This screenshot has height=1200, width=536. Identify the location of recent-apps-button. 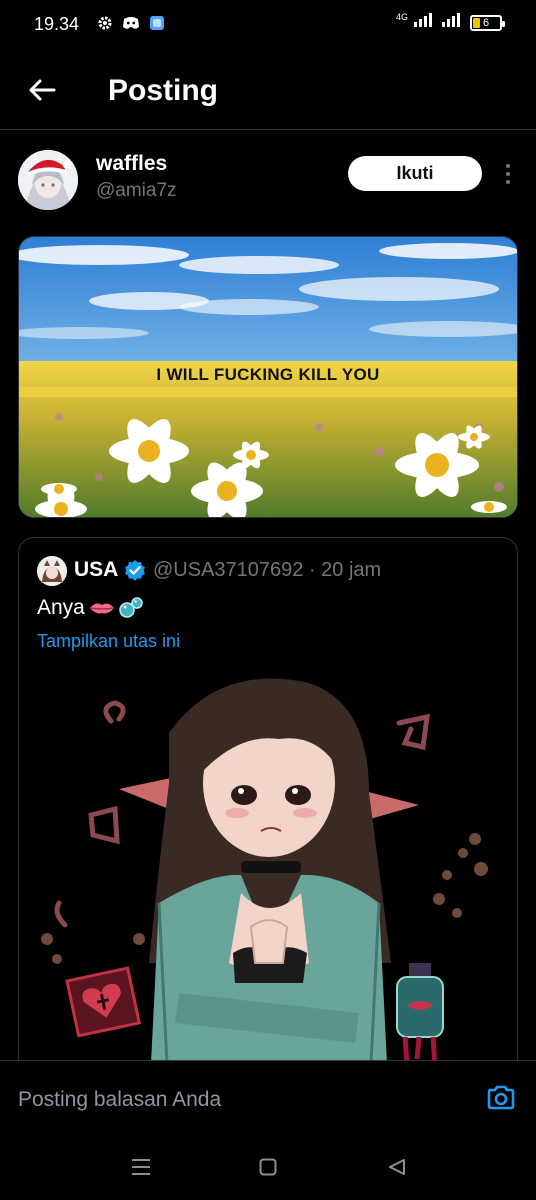
(141, 1167).